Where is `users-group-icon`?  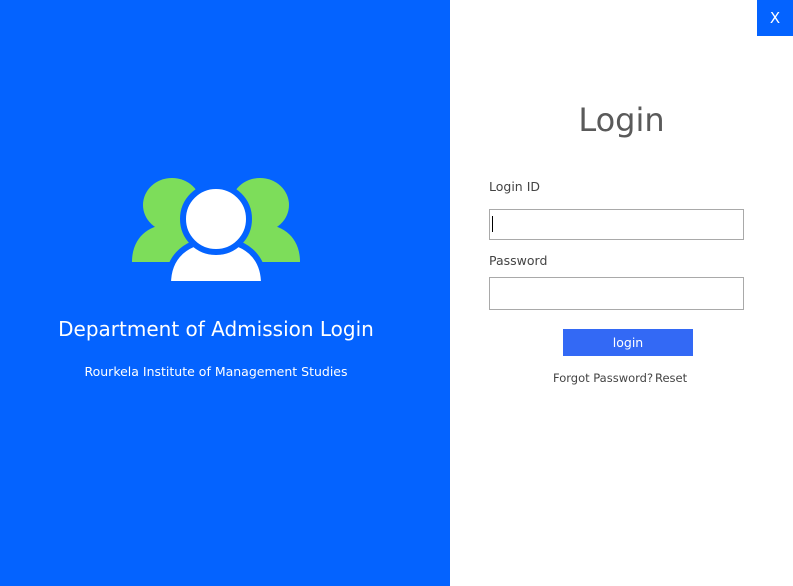 users-group-icon is located at coordinates (216, 231).